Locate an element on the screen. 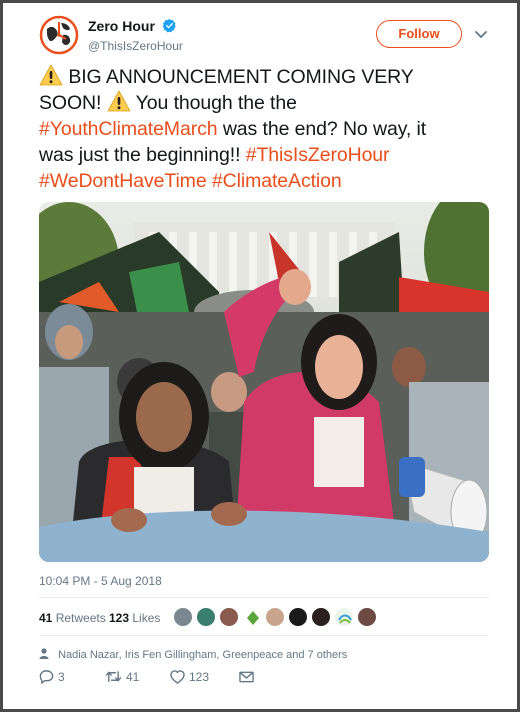 This screenshot has width=520, height=712. retweets-label: Retweets is located at coordinates (80, 618).